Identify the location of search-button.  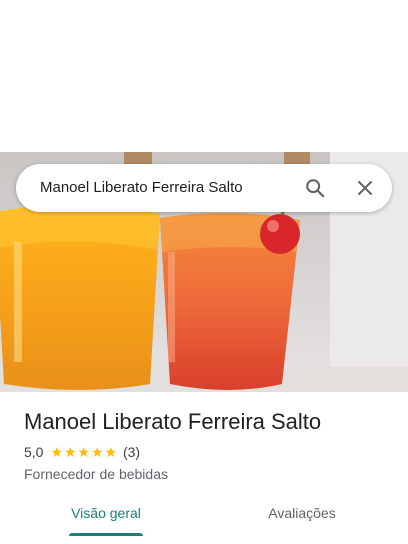
(315, 188).